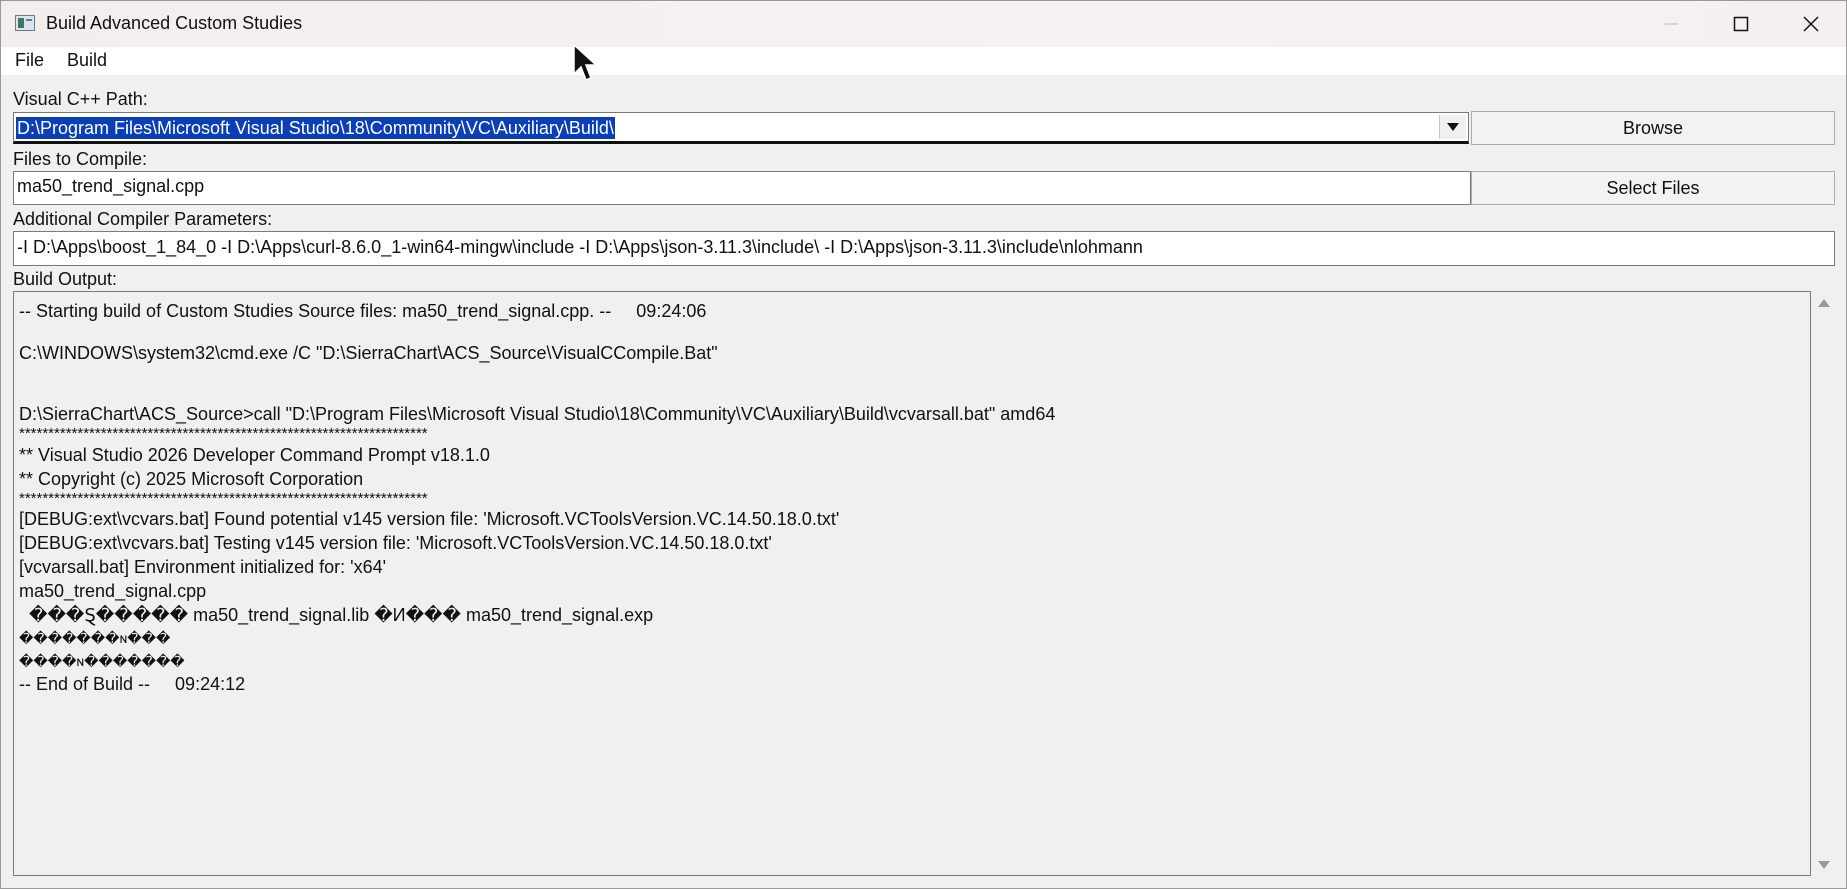 This screenshot has height=889, width=1847. What do you see at coordinates (80, 99) in the screenshot?
I see `vc-path-label: Visual C++ Path:` at bounding box center [80, 99].